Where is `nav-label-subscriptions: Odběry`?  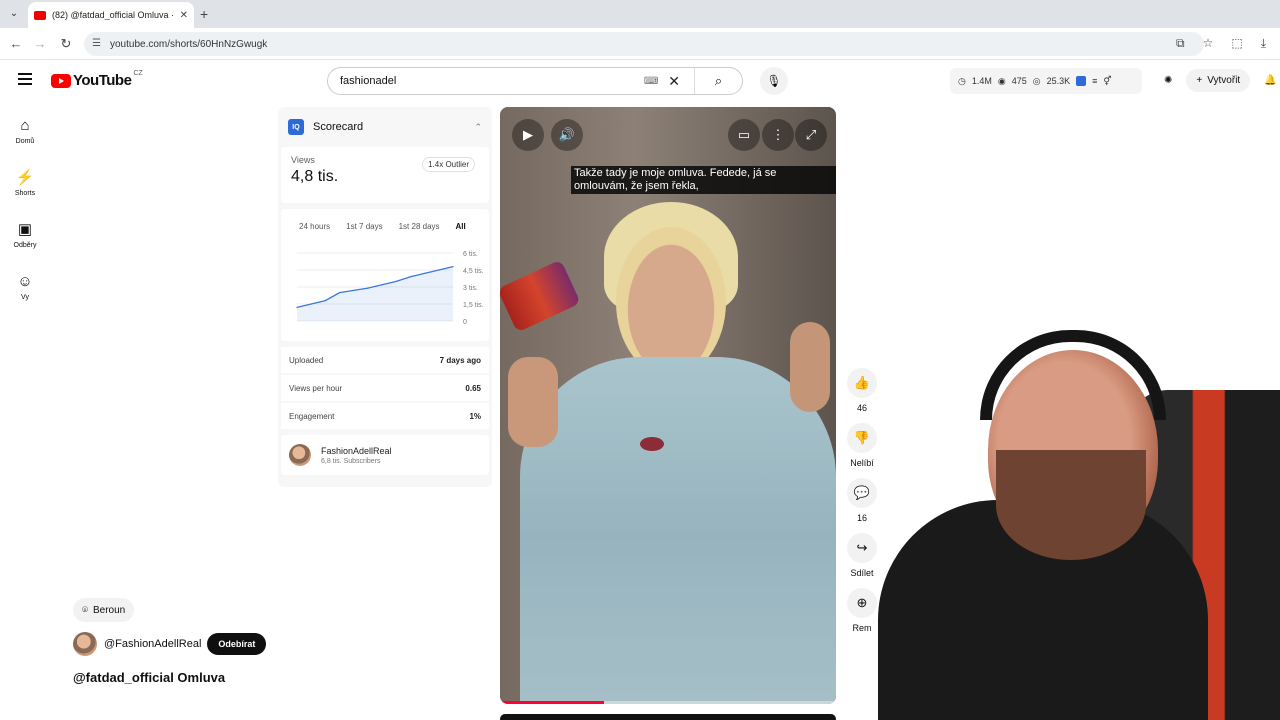
nav-label-subscriptions: Odběry is located at coordinates (25, 245).